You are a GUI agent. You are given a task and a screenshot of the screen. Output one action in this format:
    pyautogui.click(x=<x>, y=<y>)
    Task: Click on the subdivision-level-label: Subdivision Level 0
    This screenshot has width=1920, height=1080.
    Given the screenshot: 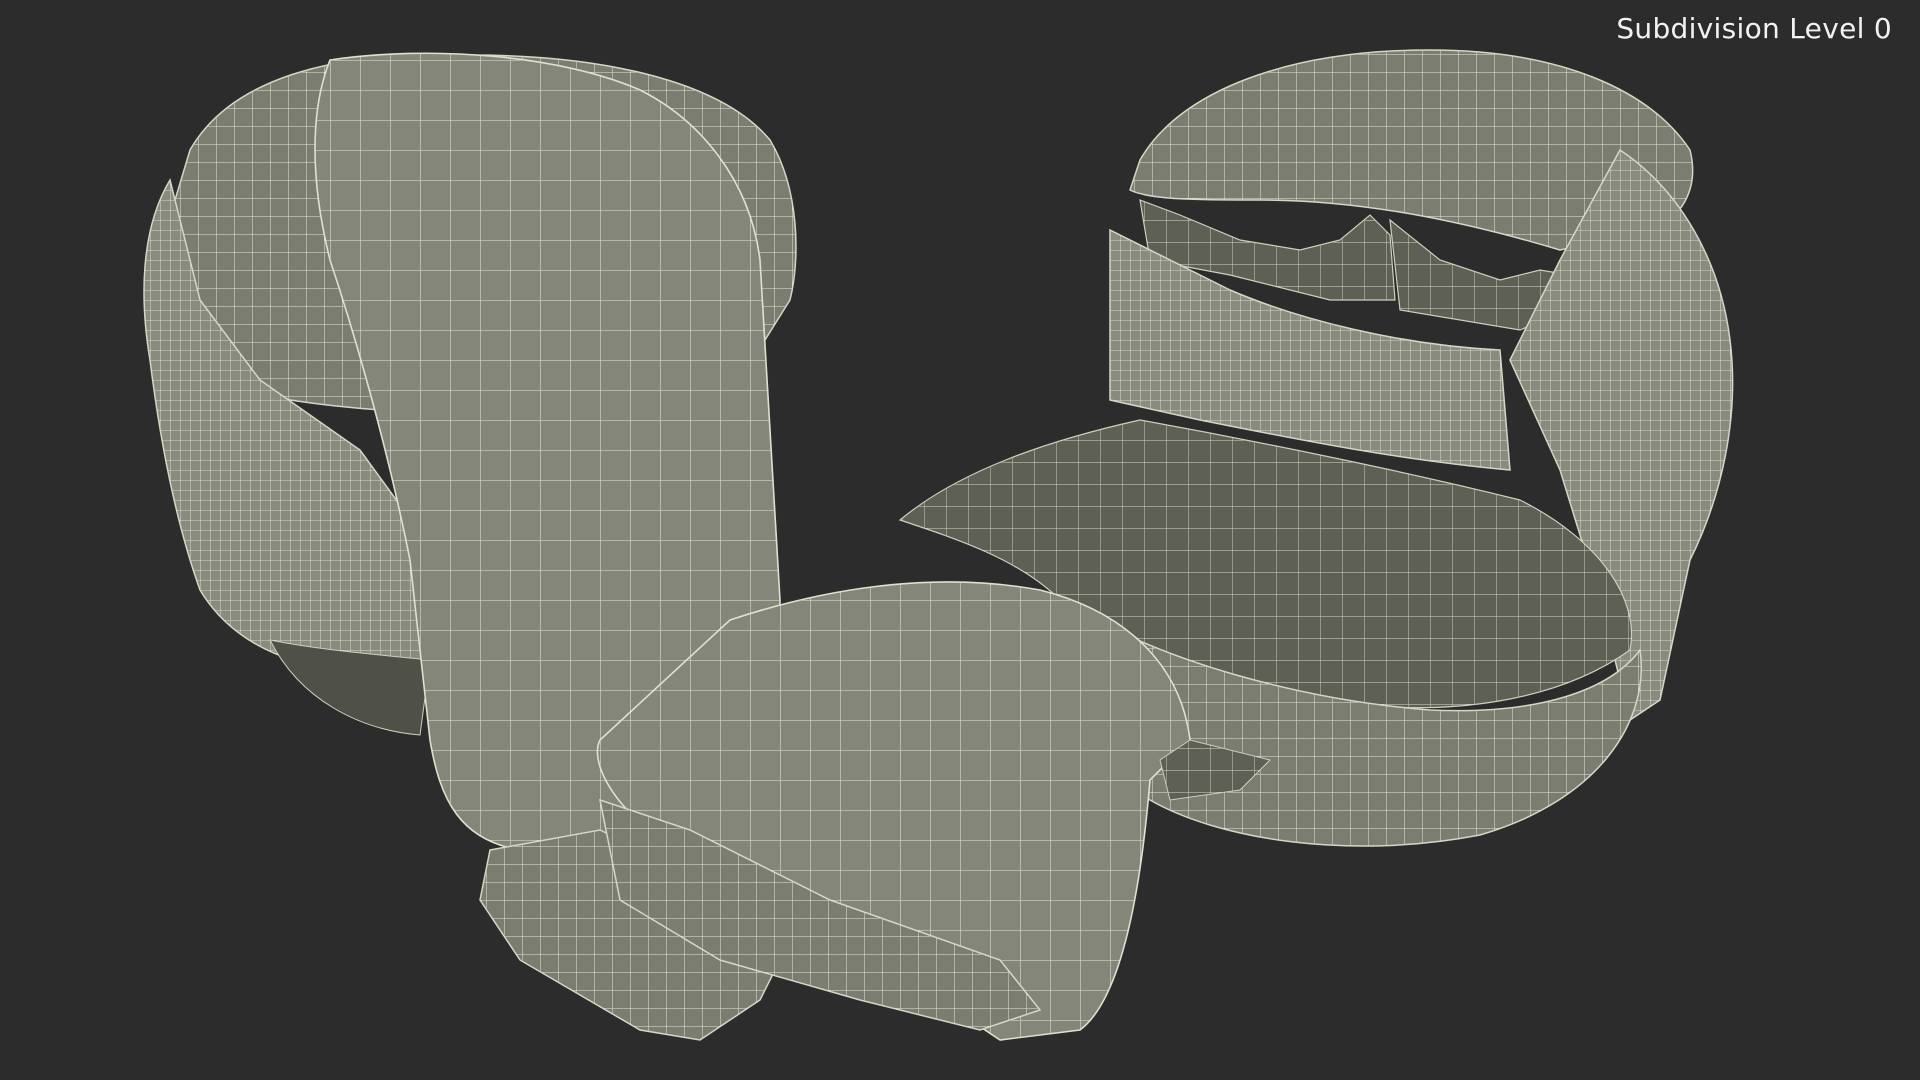 What is the action you would take?
    pyautogui.click(x=1754, y=28)
    